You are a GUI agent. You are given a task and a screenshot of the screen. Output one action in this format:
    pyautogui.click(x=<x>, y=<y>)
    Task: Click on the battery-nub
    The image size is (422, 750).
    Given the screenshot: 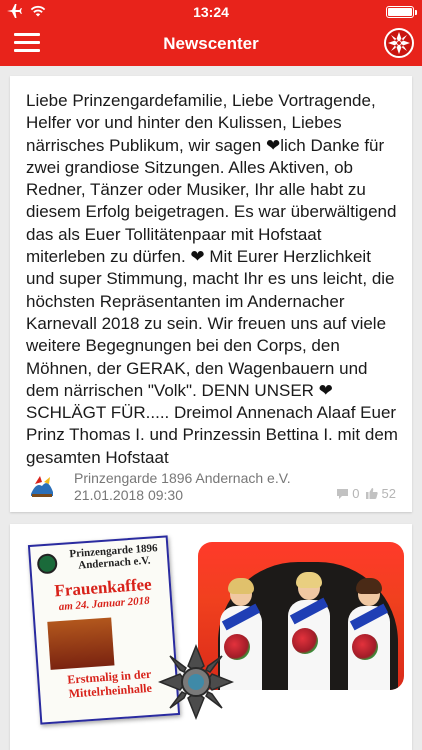 What is the action you would take?
    pyautogui.click(x=416, y=12)
    